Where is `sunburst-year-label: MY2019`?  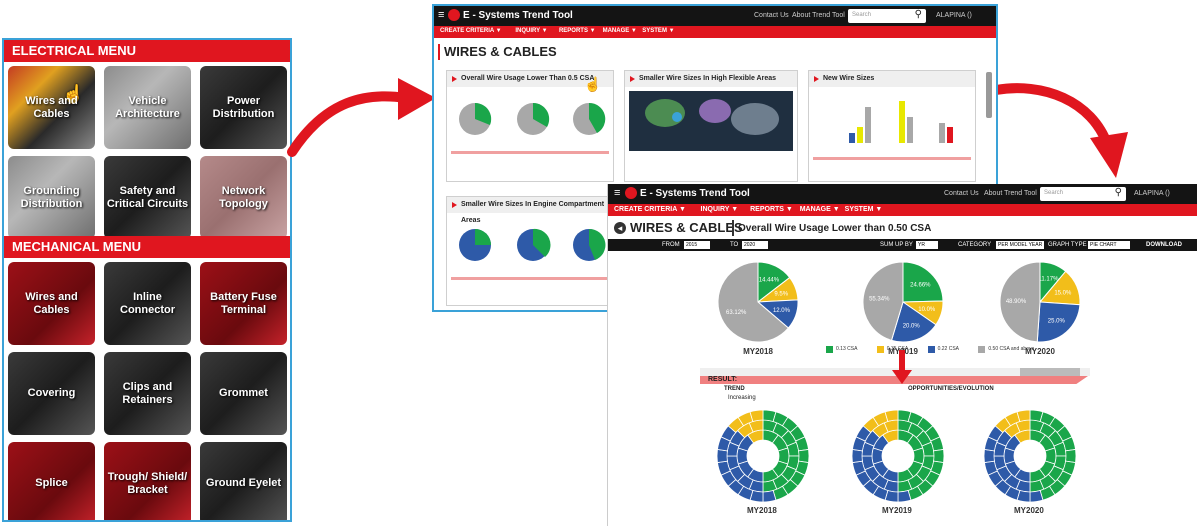 sunburst-year-label: MY2019 is located at coordinates (897, 510).